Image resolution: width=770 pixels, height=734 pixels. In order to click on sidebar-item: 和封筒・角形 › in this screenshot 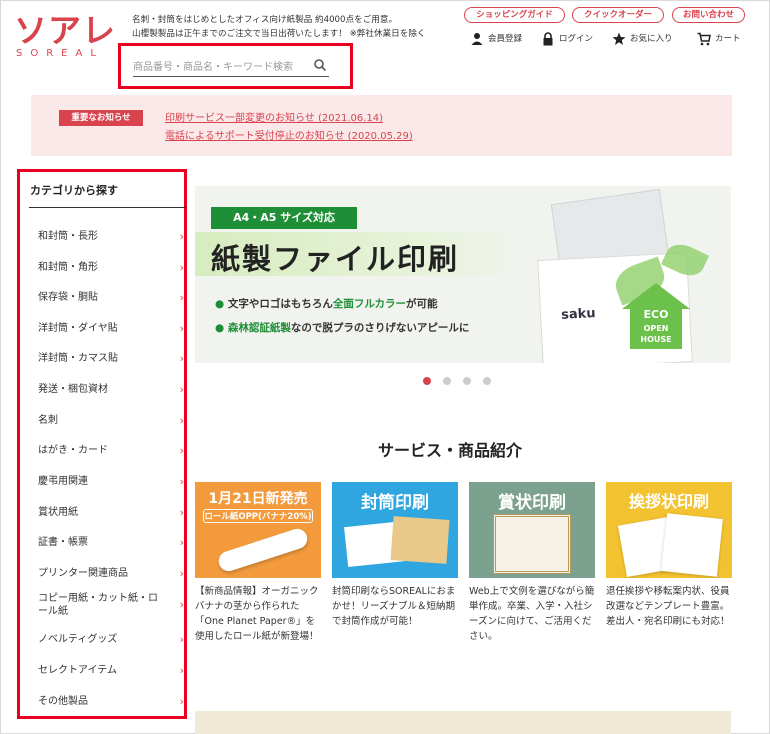, I will do `click(111, 267)`.